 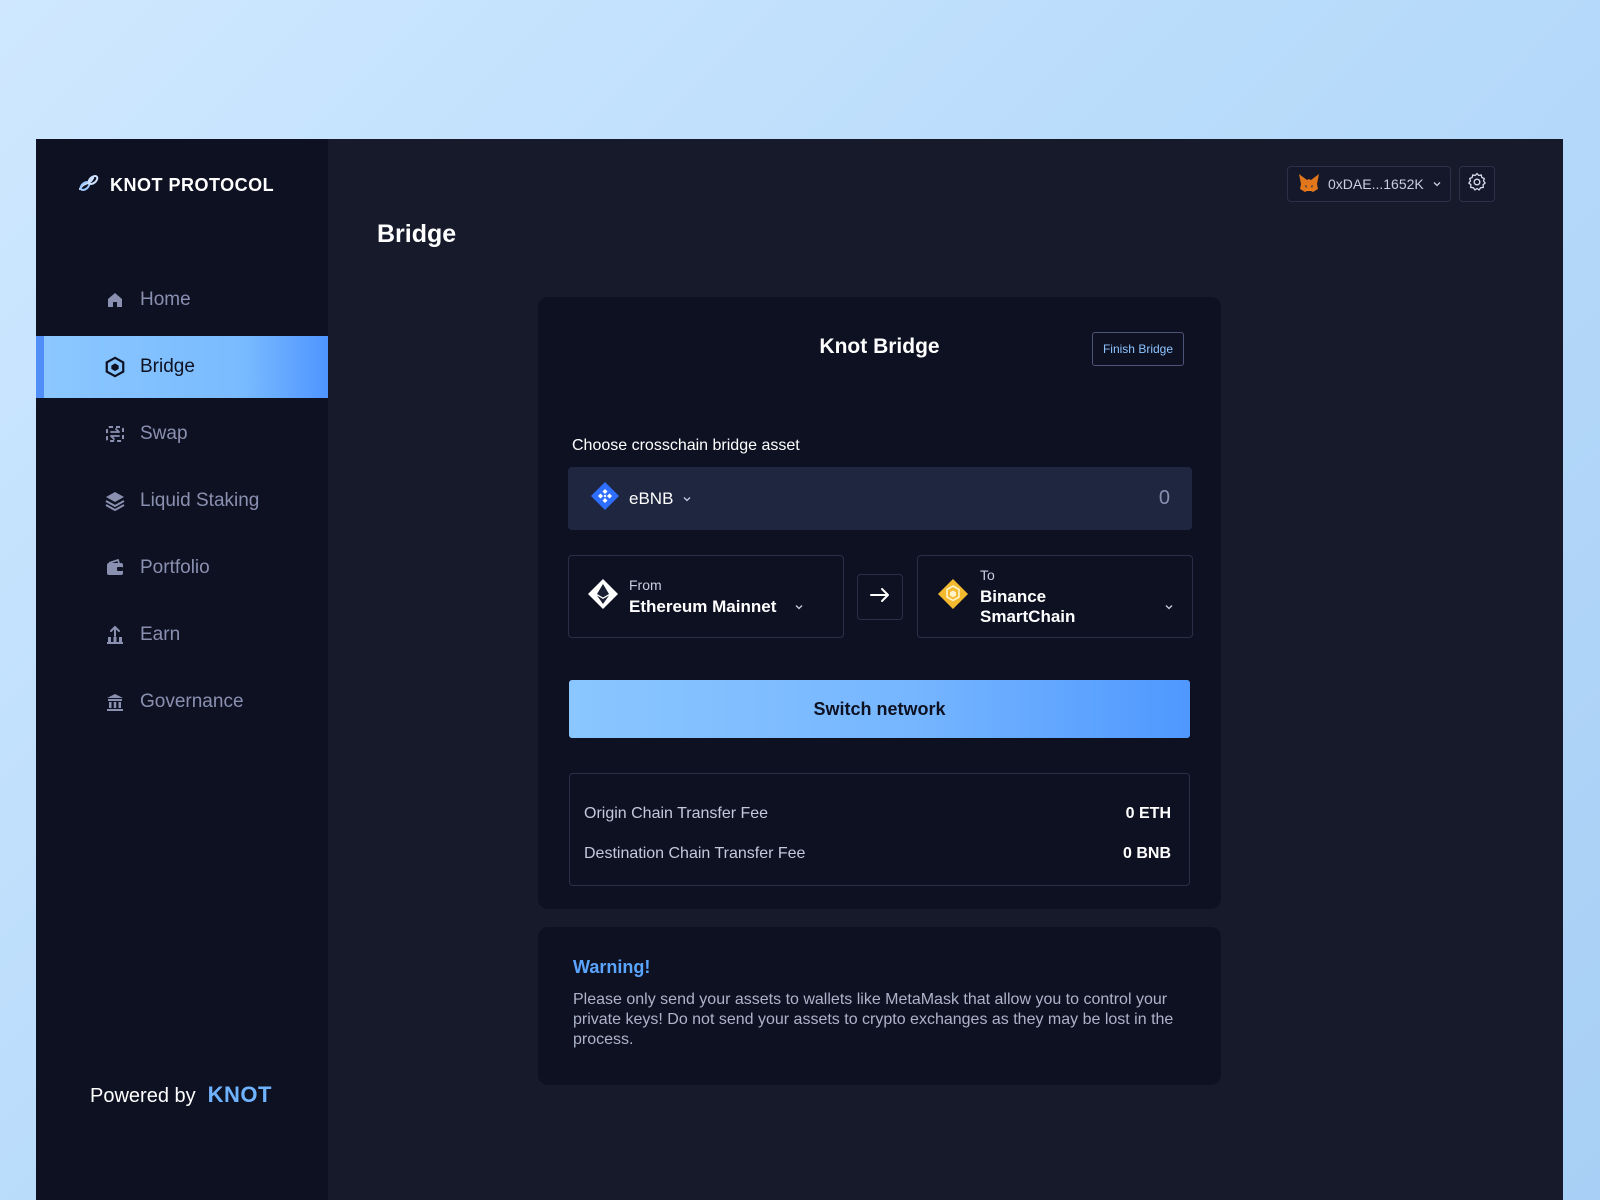 I want to click on brand-logo: KNOT PROTOCOL, so click(x=175, y=185).